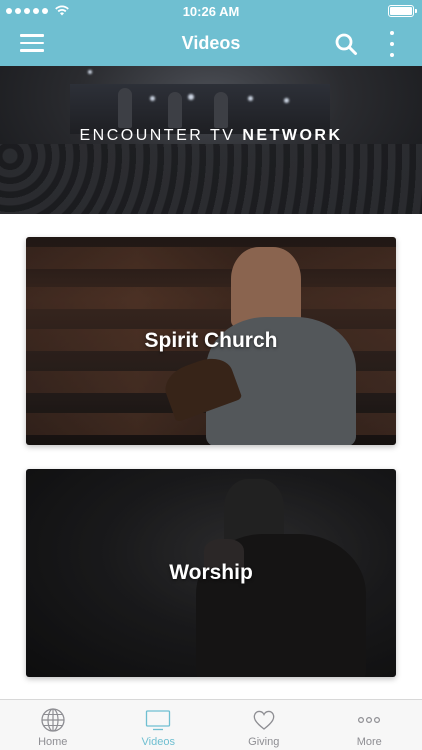  Describe the element at coordinates (161, 135) in the screenshot. I see `hero-title-light: ENCOUNTER TV` at that location.